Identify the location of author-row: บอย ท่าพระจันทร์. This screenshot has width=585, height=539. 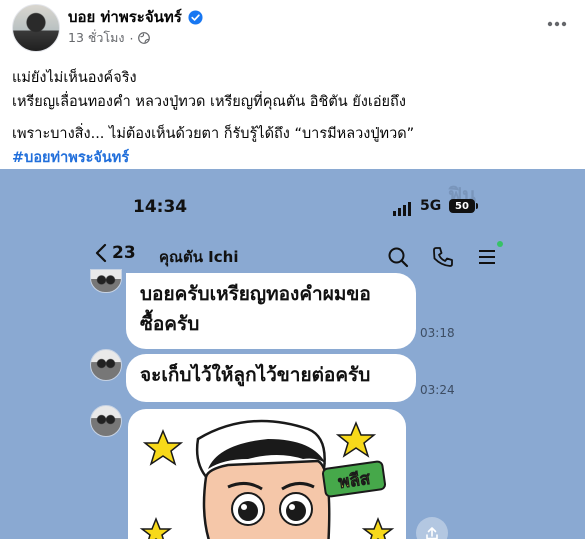
(135, 17).